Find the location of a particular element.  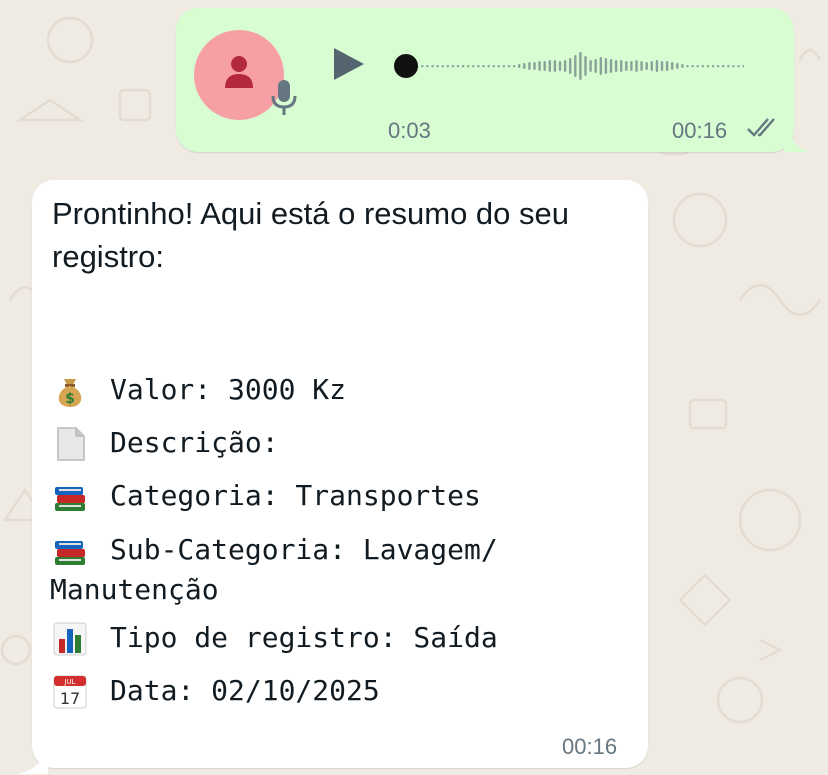

calendar-icon: JUL 17 is located at coordinates (74, 692).